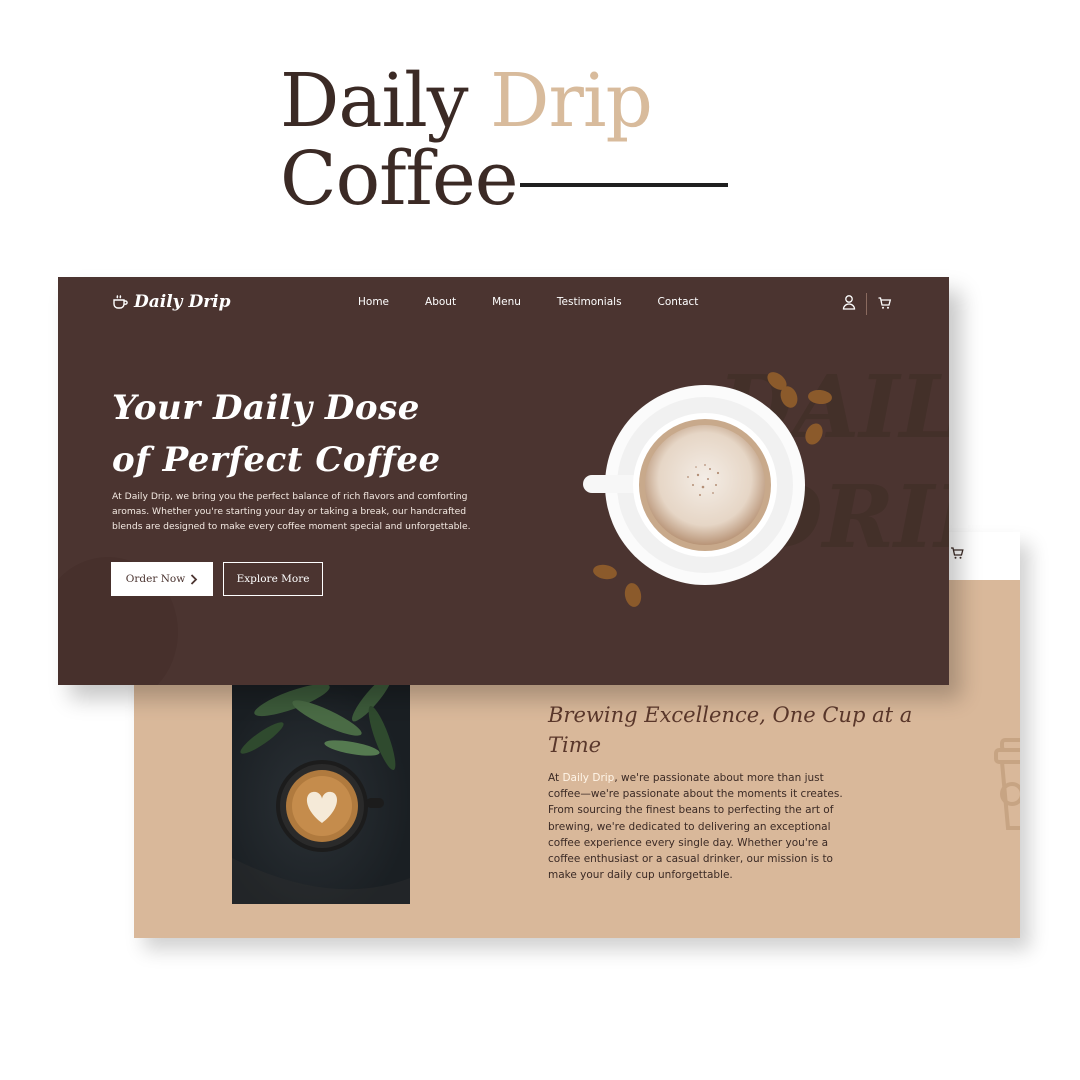  I want to click on showcase-title: Daily Drip Coffee, so click(466, 142).